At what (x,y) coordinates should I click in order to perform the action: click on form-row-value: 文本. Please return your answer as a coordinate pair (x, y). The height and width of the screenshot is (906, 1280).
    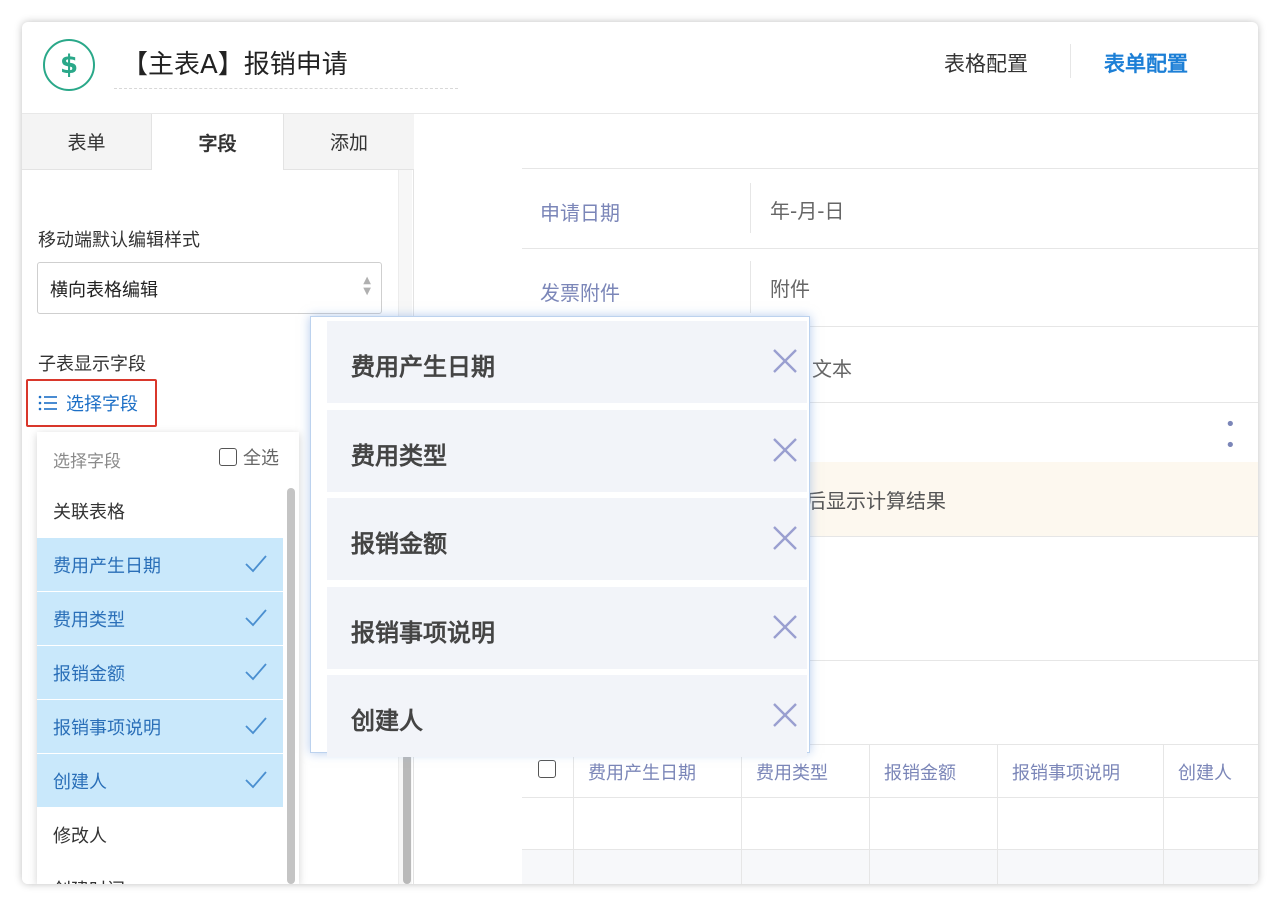
    Looking at the image, I should click on (832, 369).